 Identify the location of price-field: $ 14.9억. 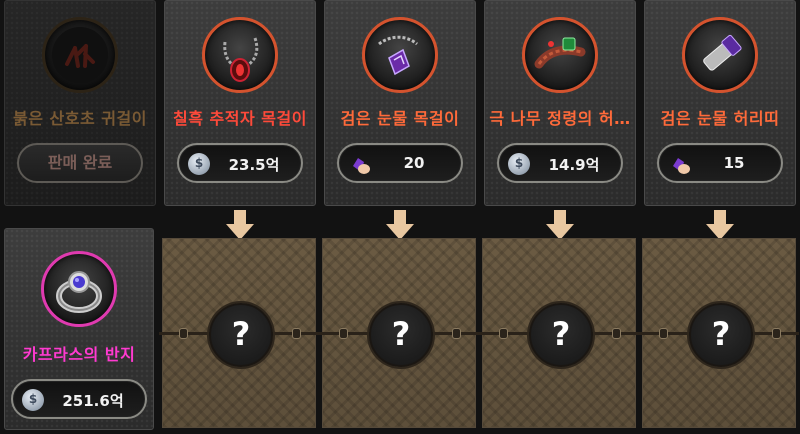
(560, 163).